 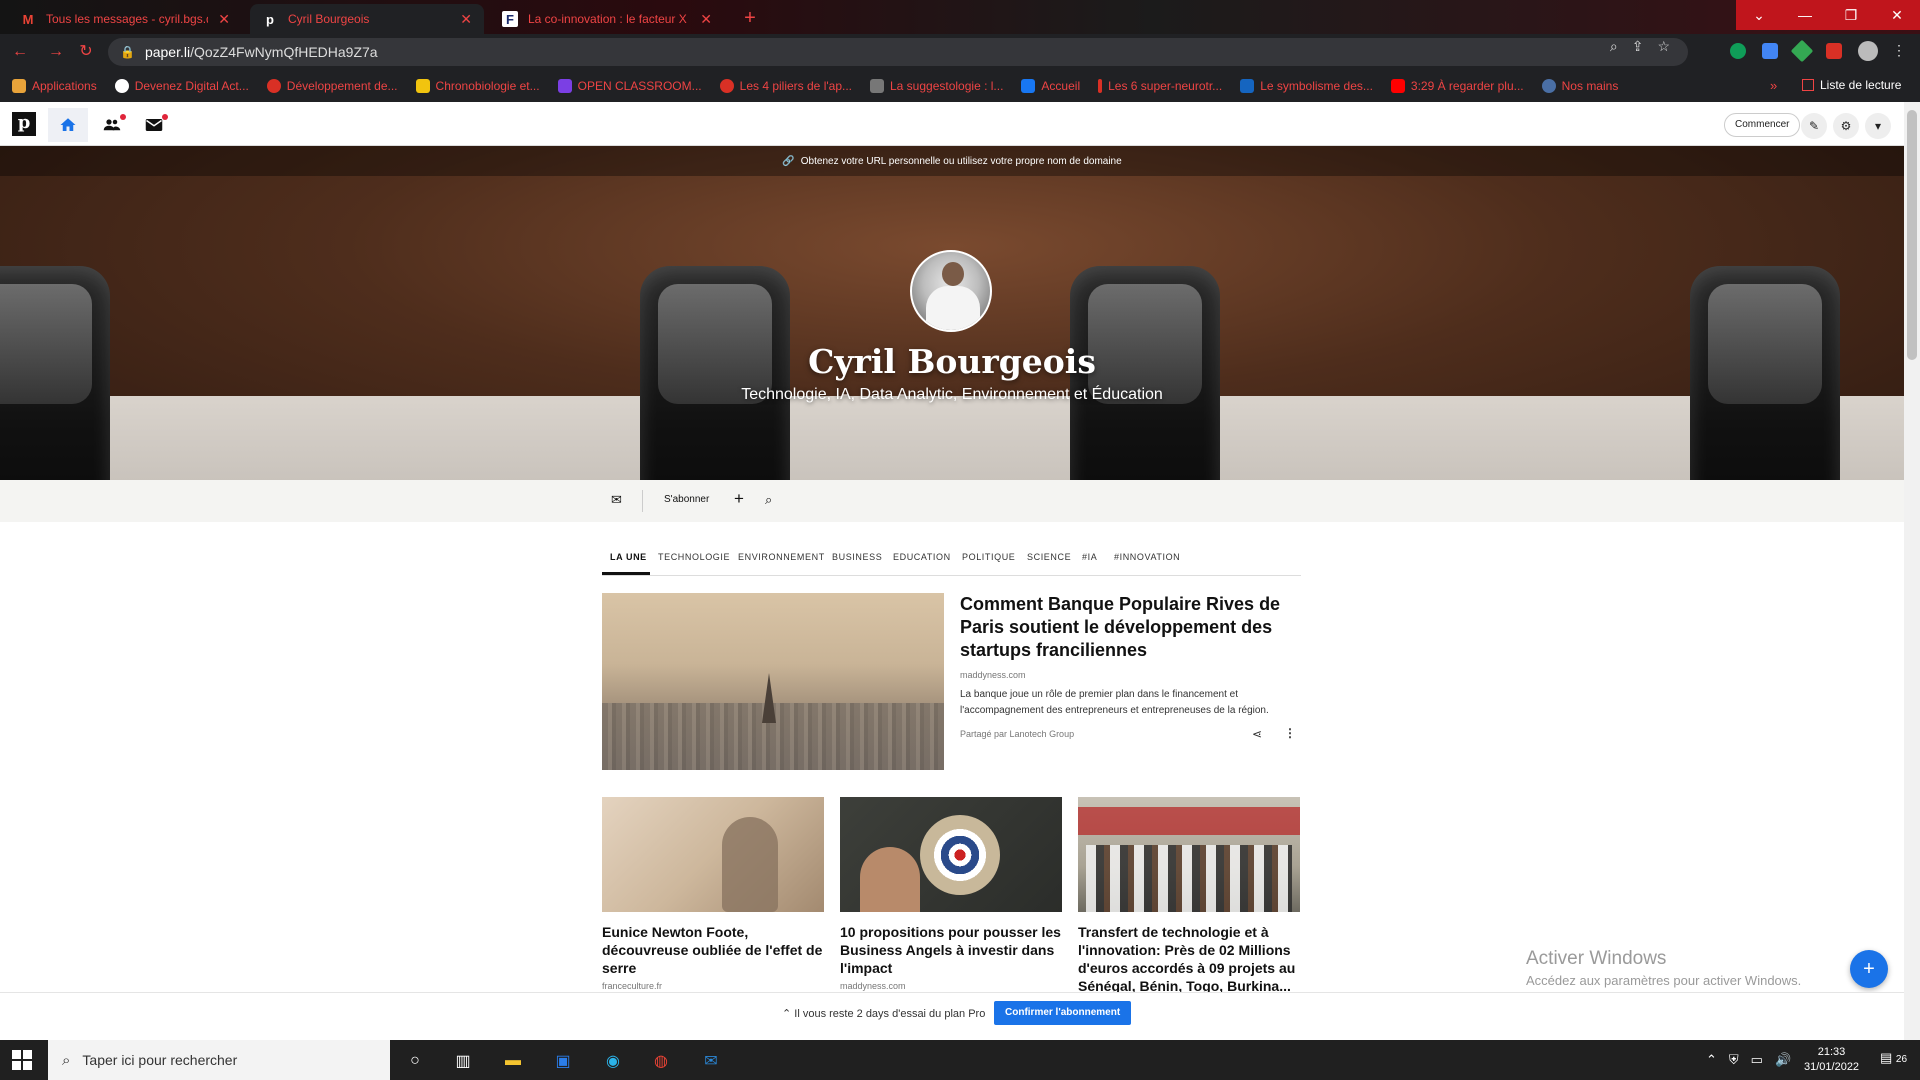 What do you see at coordinates (993, 675) in the screenshot?
I see `featured-article-source: maddyness.com` at bounding box center [993, 675].